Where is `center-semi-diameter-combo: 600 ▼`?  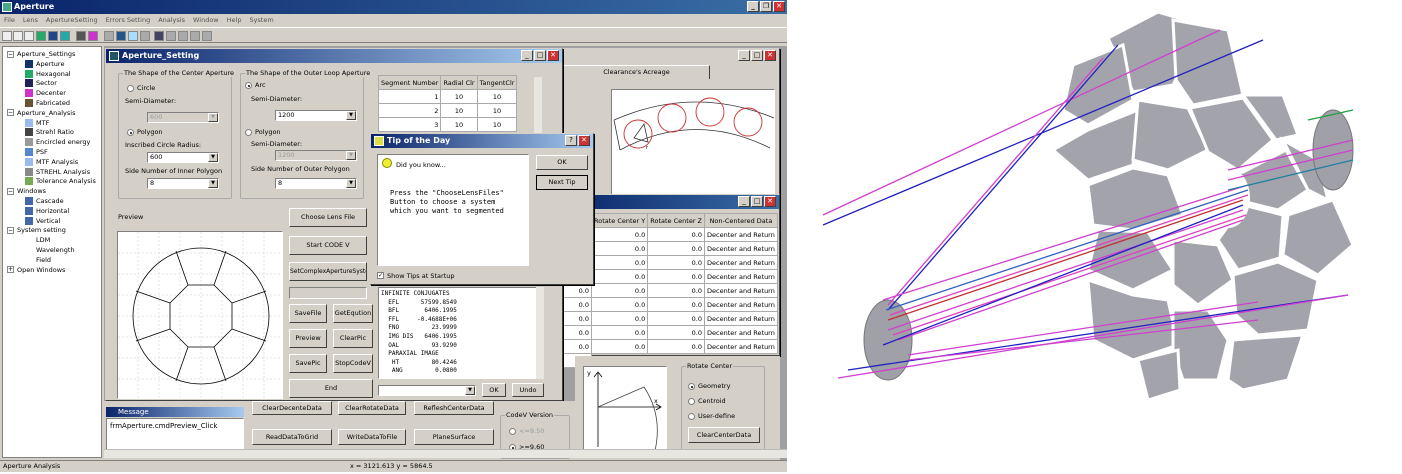
center-semi-diameter-combo: 600 ▼ is located at coordinates (183, 117).